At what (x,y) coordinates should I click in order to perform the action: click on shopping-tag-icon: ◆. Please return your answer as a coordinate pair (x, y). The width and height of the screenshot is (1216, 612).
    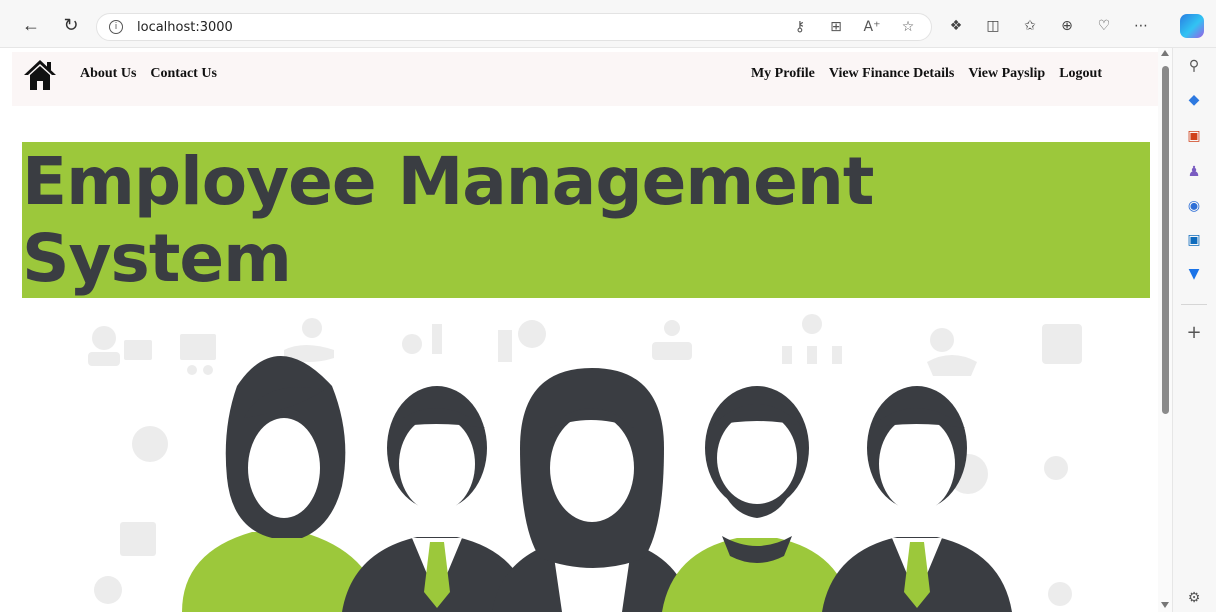
    Looking at the image, I should click on (1194, 100).